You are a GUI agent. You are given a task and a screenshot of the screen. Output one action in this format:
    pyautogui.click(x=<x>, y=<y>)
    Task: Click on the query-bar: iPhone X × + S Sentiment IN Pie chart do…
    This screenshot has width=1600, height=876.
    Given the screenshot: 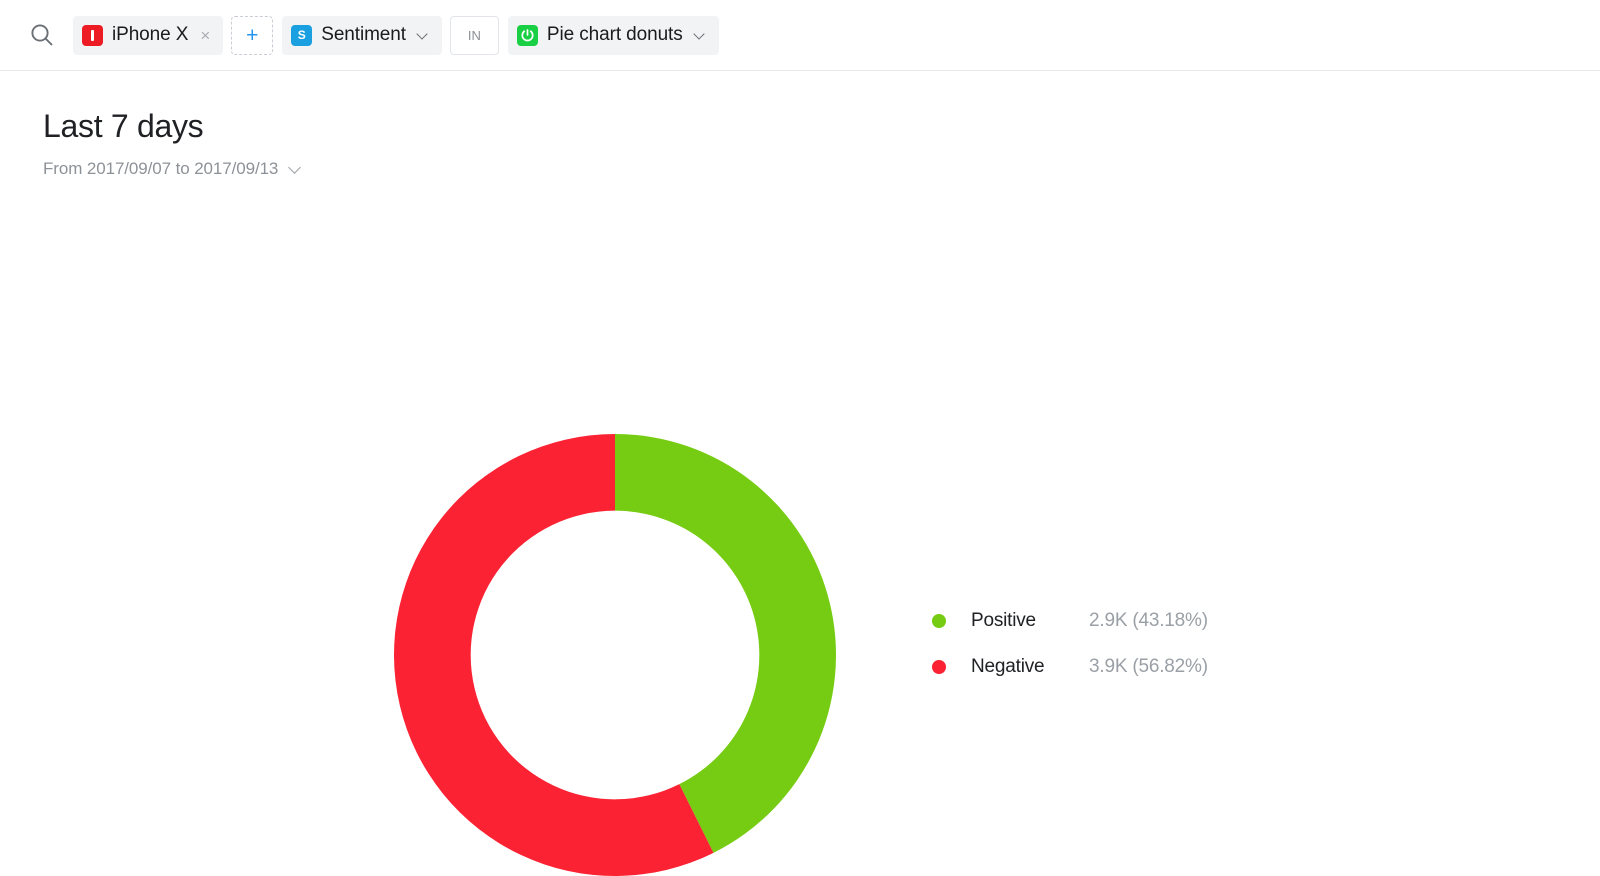 What is the action you would take?
    pyautogui.click(x=800, y=35)
    